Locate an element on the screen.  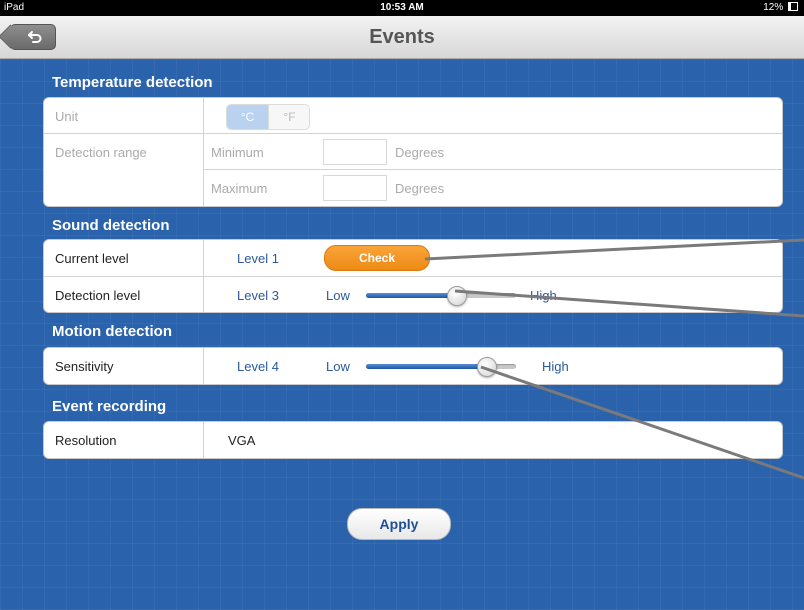
temperature-section-title: Temperature detection is located at coordinates (132, 82).